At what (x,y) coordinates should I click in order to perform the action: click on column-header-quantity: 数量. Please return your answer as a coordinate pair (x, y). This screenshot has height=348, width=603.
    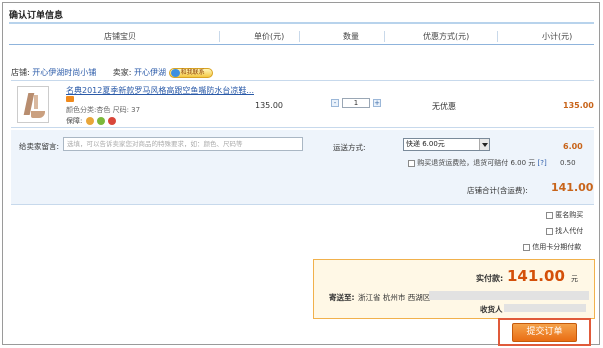
    Looking at the image, I should click on (351, 36).